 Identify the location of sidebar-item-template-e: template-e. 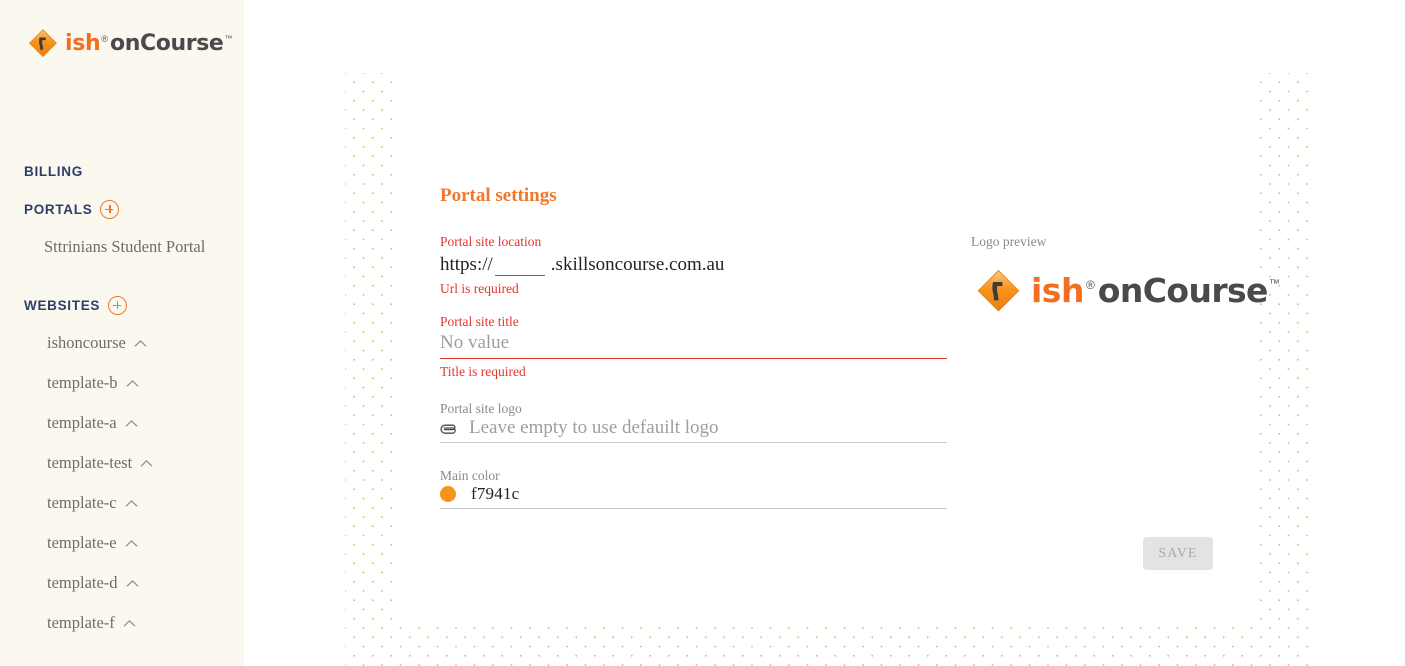
(92, 543).